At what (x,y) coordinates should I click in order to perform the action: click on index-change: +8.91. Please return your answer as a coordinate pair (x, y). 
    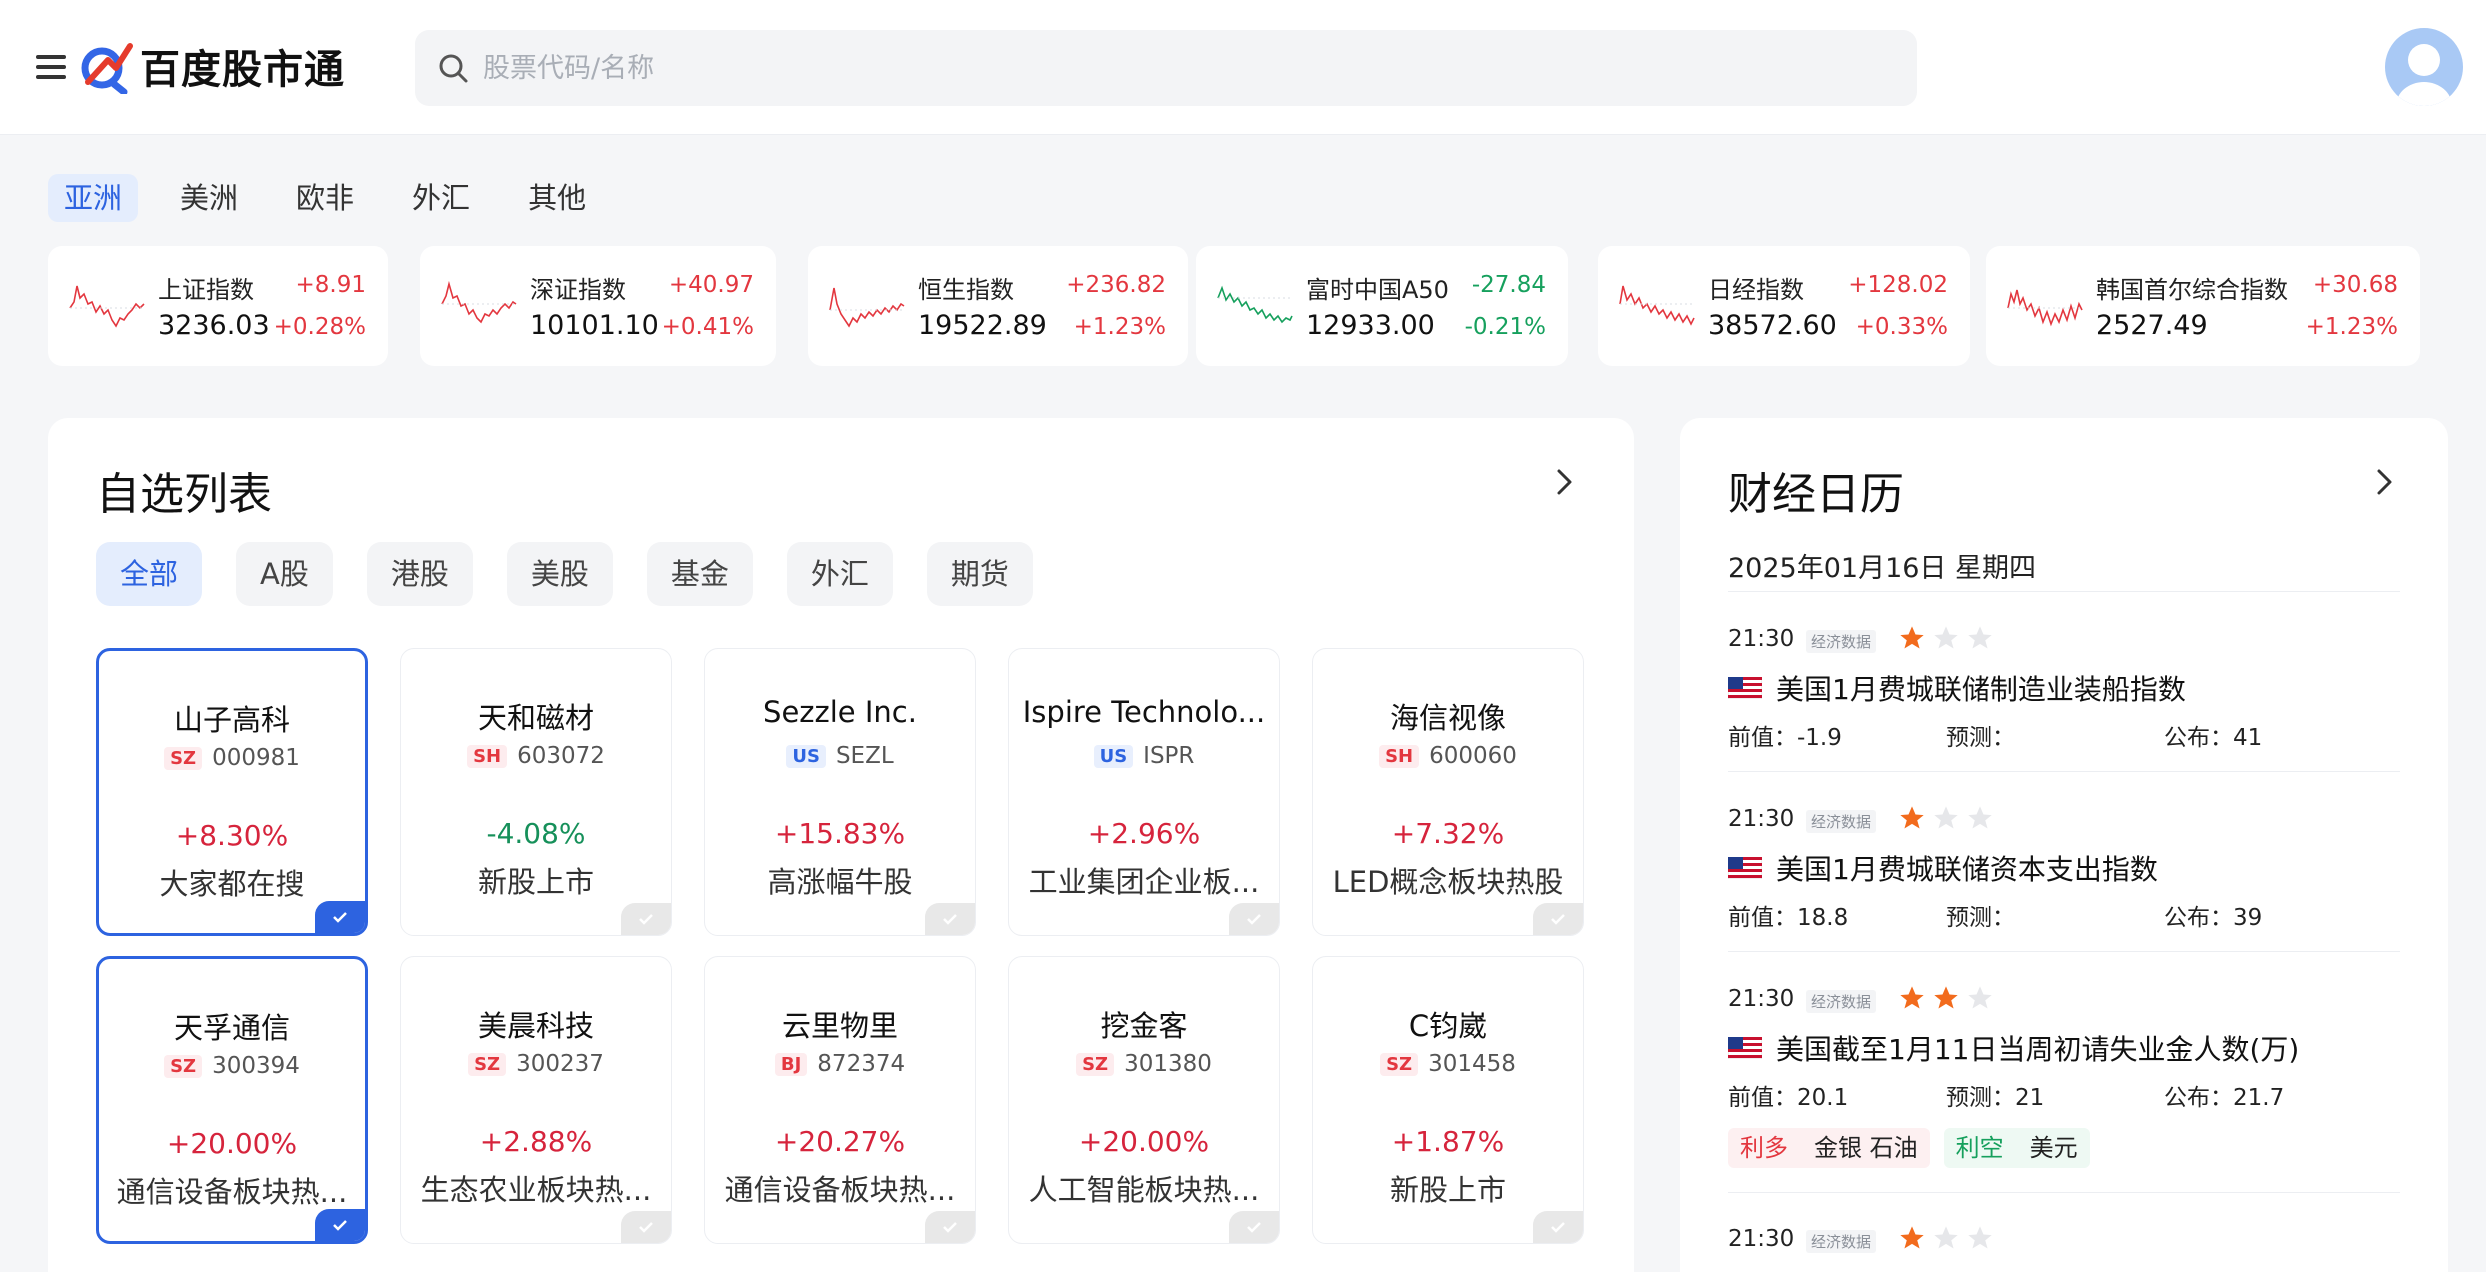
    Looking at the image, I should click on (330, 285).